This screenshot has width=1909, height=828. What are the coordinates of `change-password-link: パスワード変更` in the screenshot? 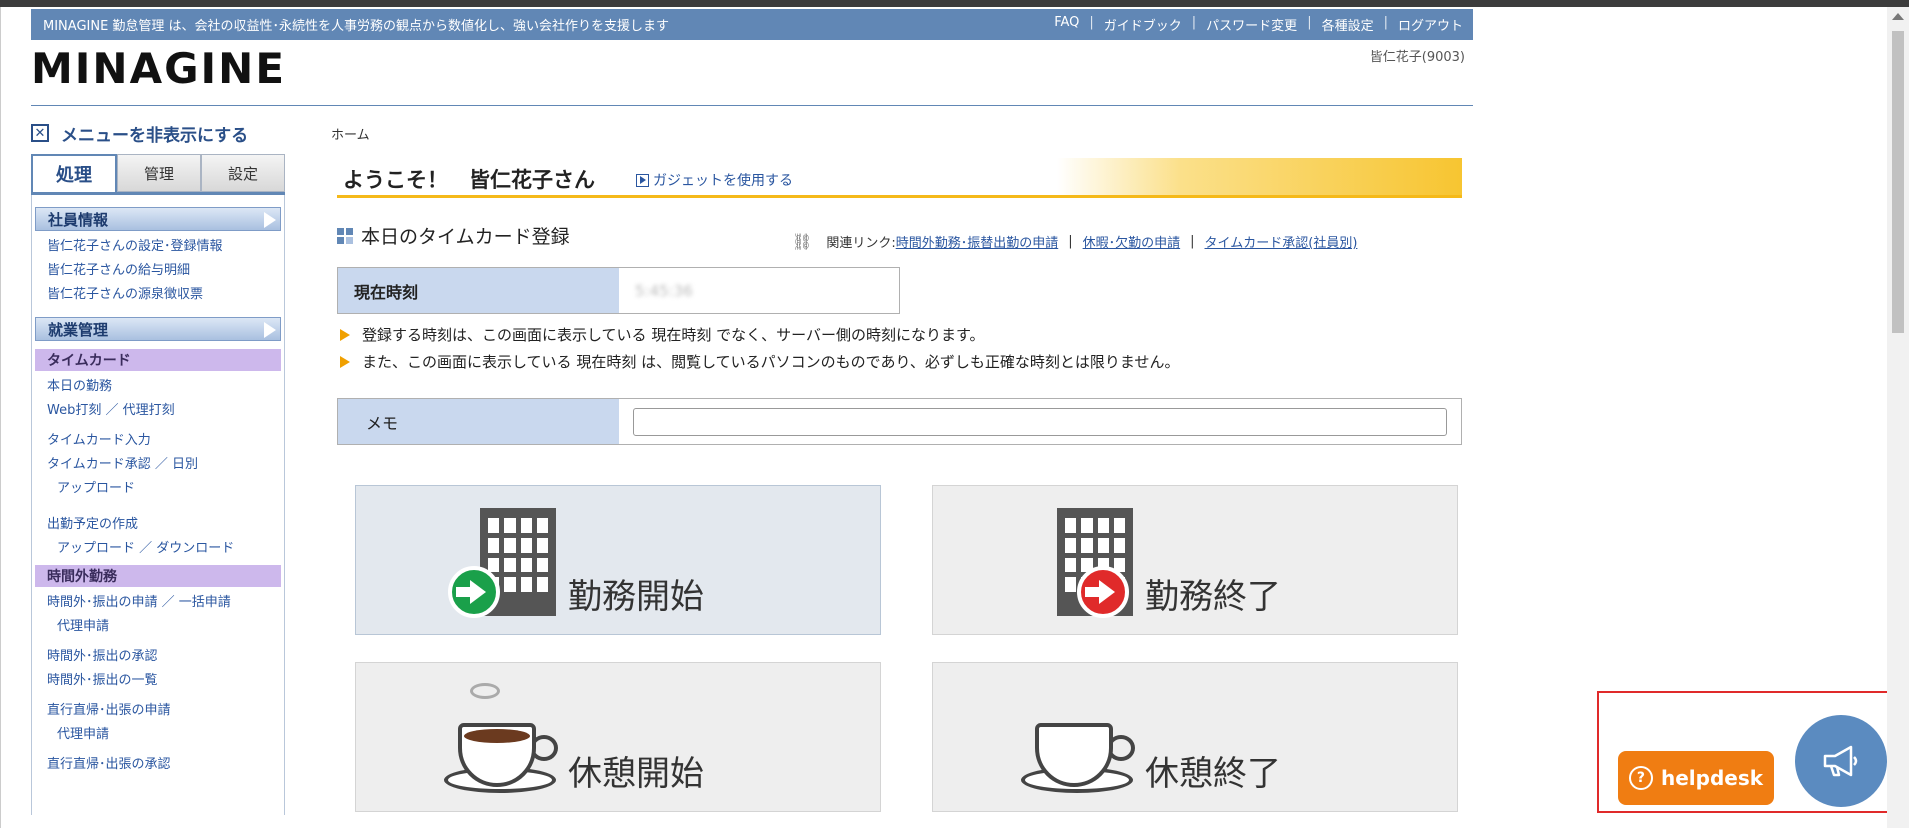 It's located at (1251, 24).